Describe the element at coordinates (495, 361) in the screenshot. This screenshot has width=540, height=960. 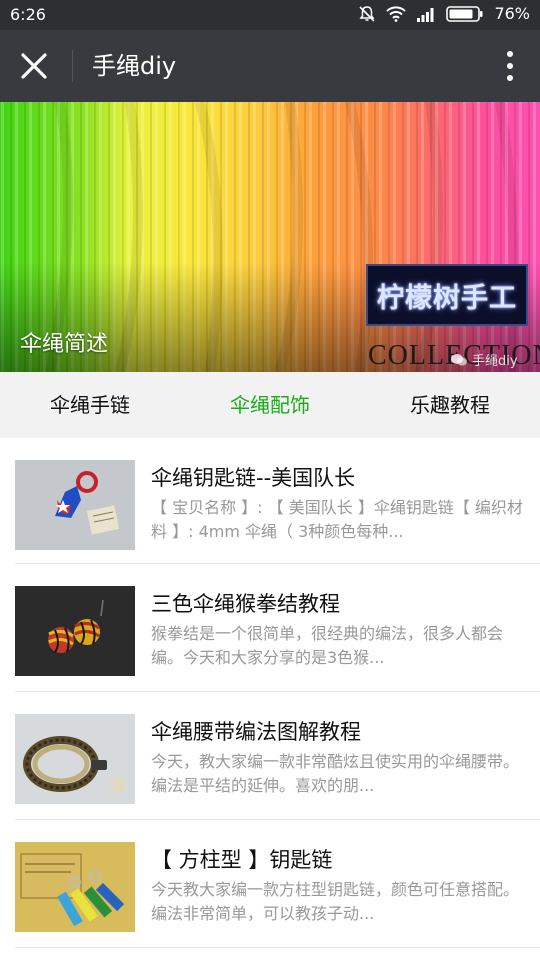
I see `banner-watermark-text: 手绳diy` at that location.